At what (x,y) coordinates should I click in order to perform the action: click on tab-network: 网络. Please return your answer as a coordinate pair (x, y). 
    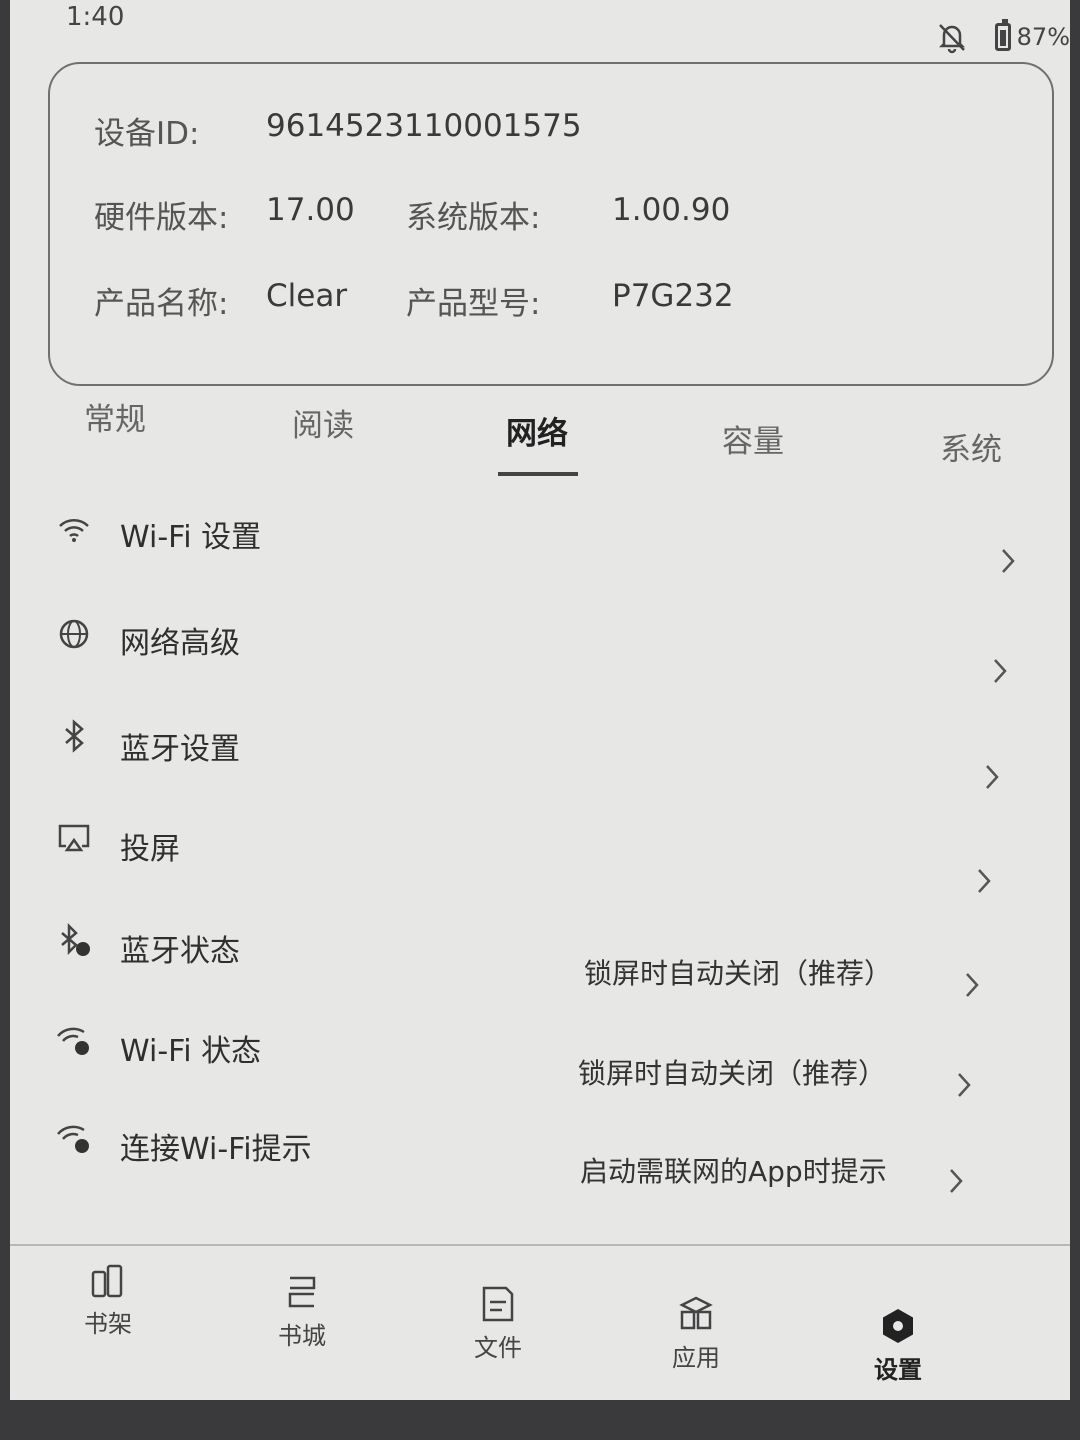
    Looking at the image, I should click on (537, 430).